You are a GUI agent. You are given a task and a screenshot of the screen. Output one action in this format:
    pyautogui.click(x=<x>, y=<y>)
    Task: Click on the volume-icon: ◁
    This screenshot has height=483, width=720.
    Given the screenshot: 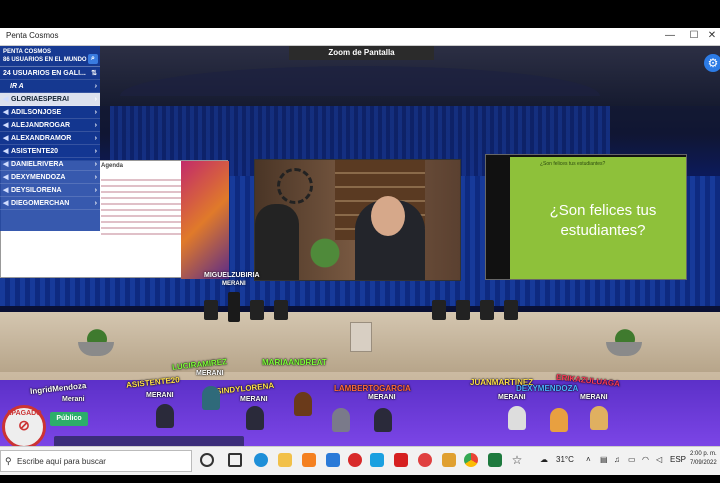 What is the action you would take?
    pyautogui.click(x=659, y=459)
    